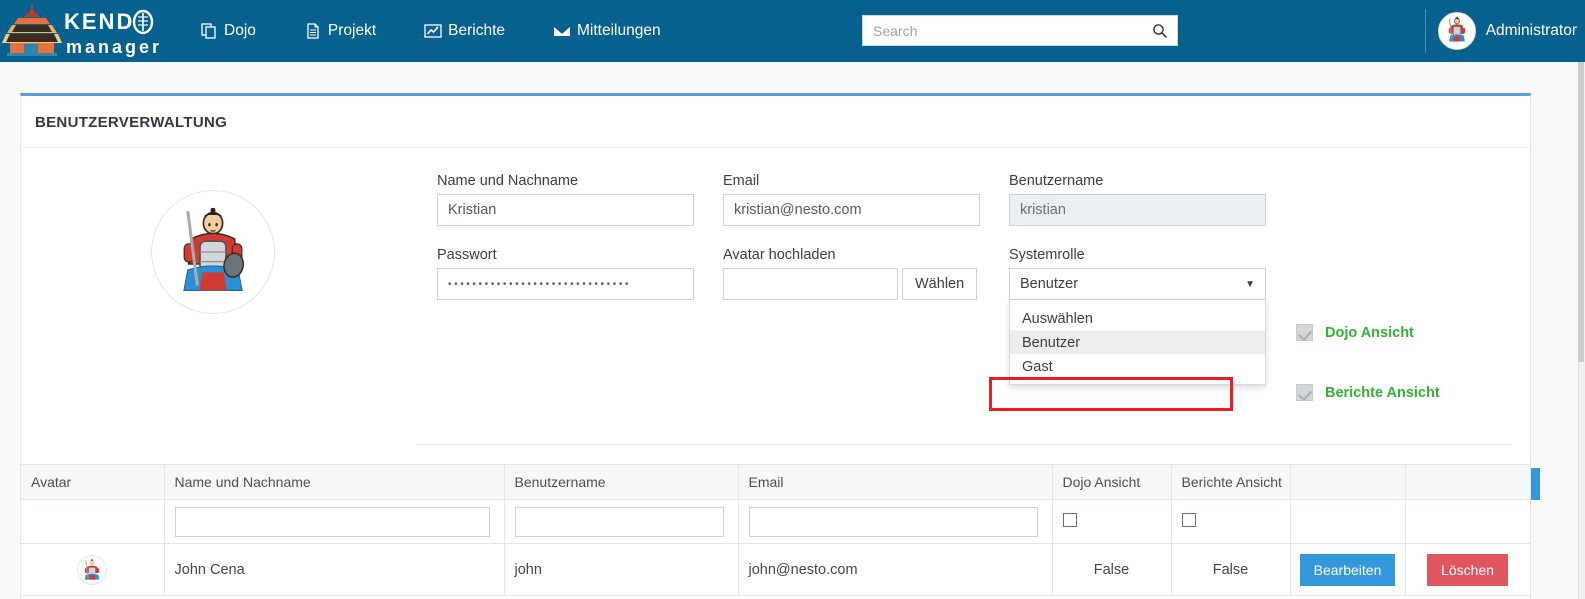 This screenshot has height=599, width=1585. Describe the element at coordinates (1425, 31) in the screenshot. I see `header-divider` at that location.